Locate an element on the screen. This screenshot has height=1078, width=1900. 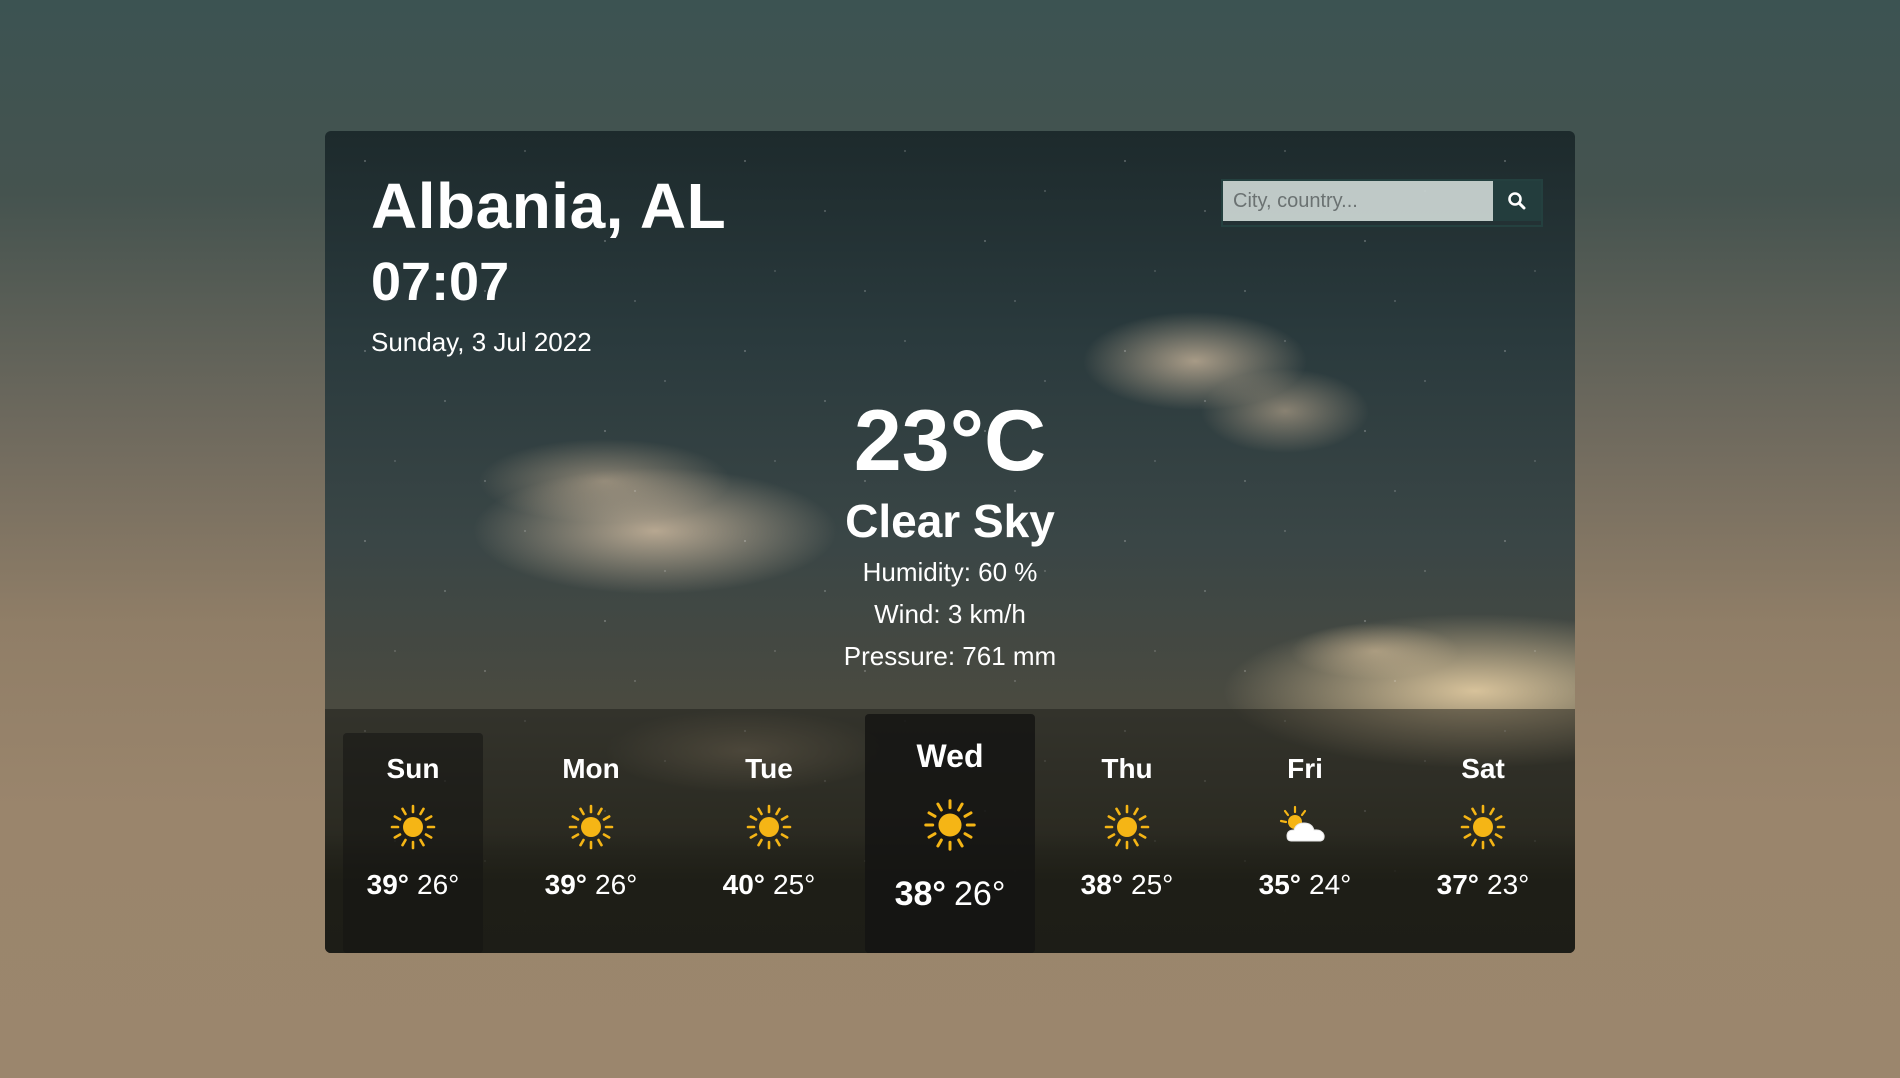
forecast-day-wed: Wed 38° 26° is located at coordinates (950, 833).